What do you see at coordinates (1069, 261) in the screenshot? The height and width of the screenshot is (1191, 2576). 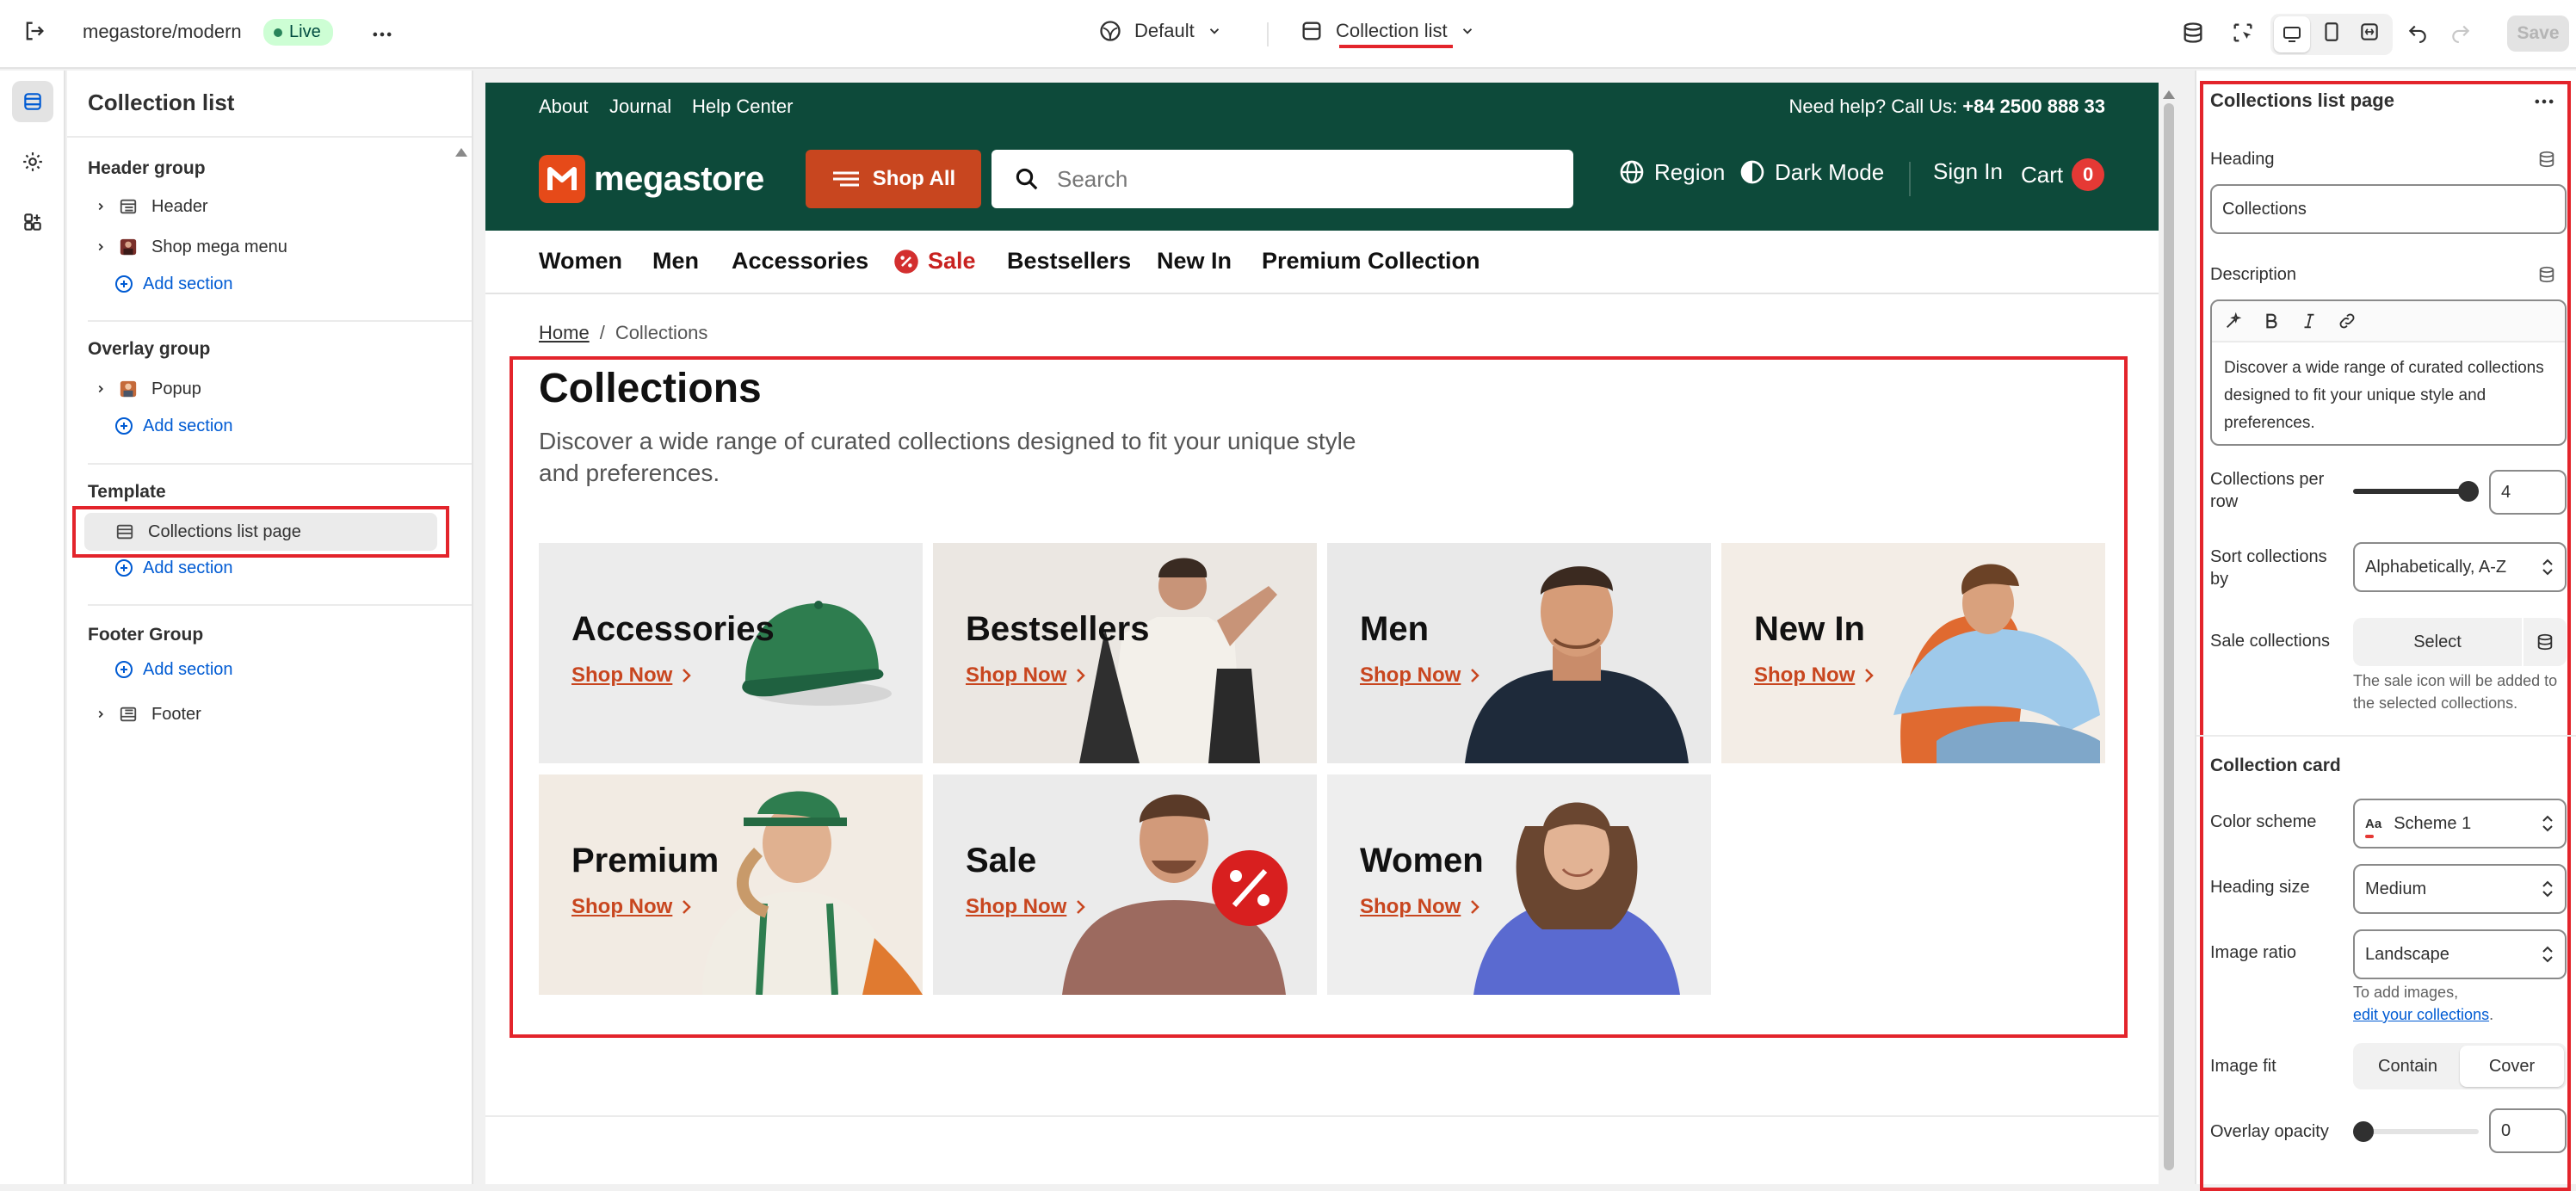 I see `nav-link-bestsellers: Bestsellers` at bounding box center [1069, 261].